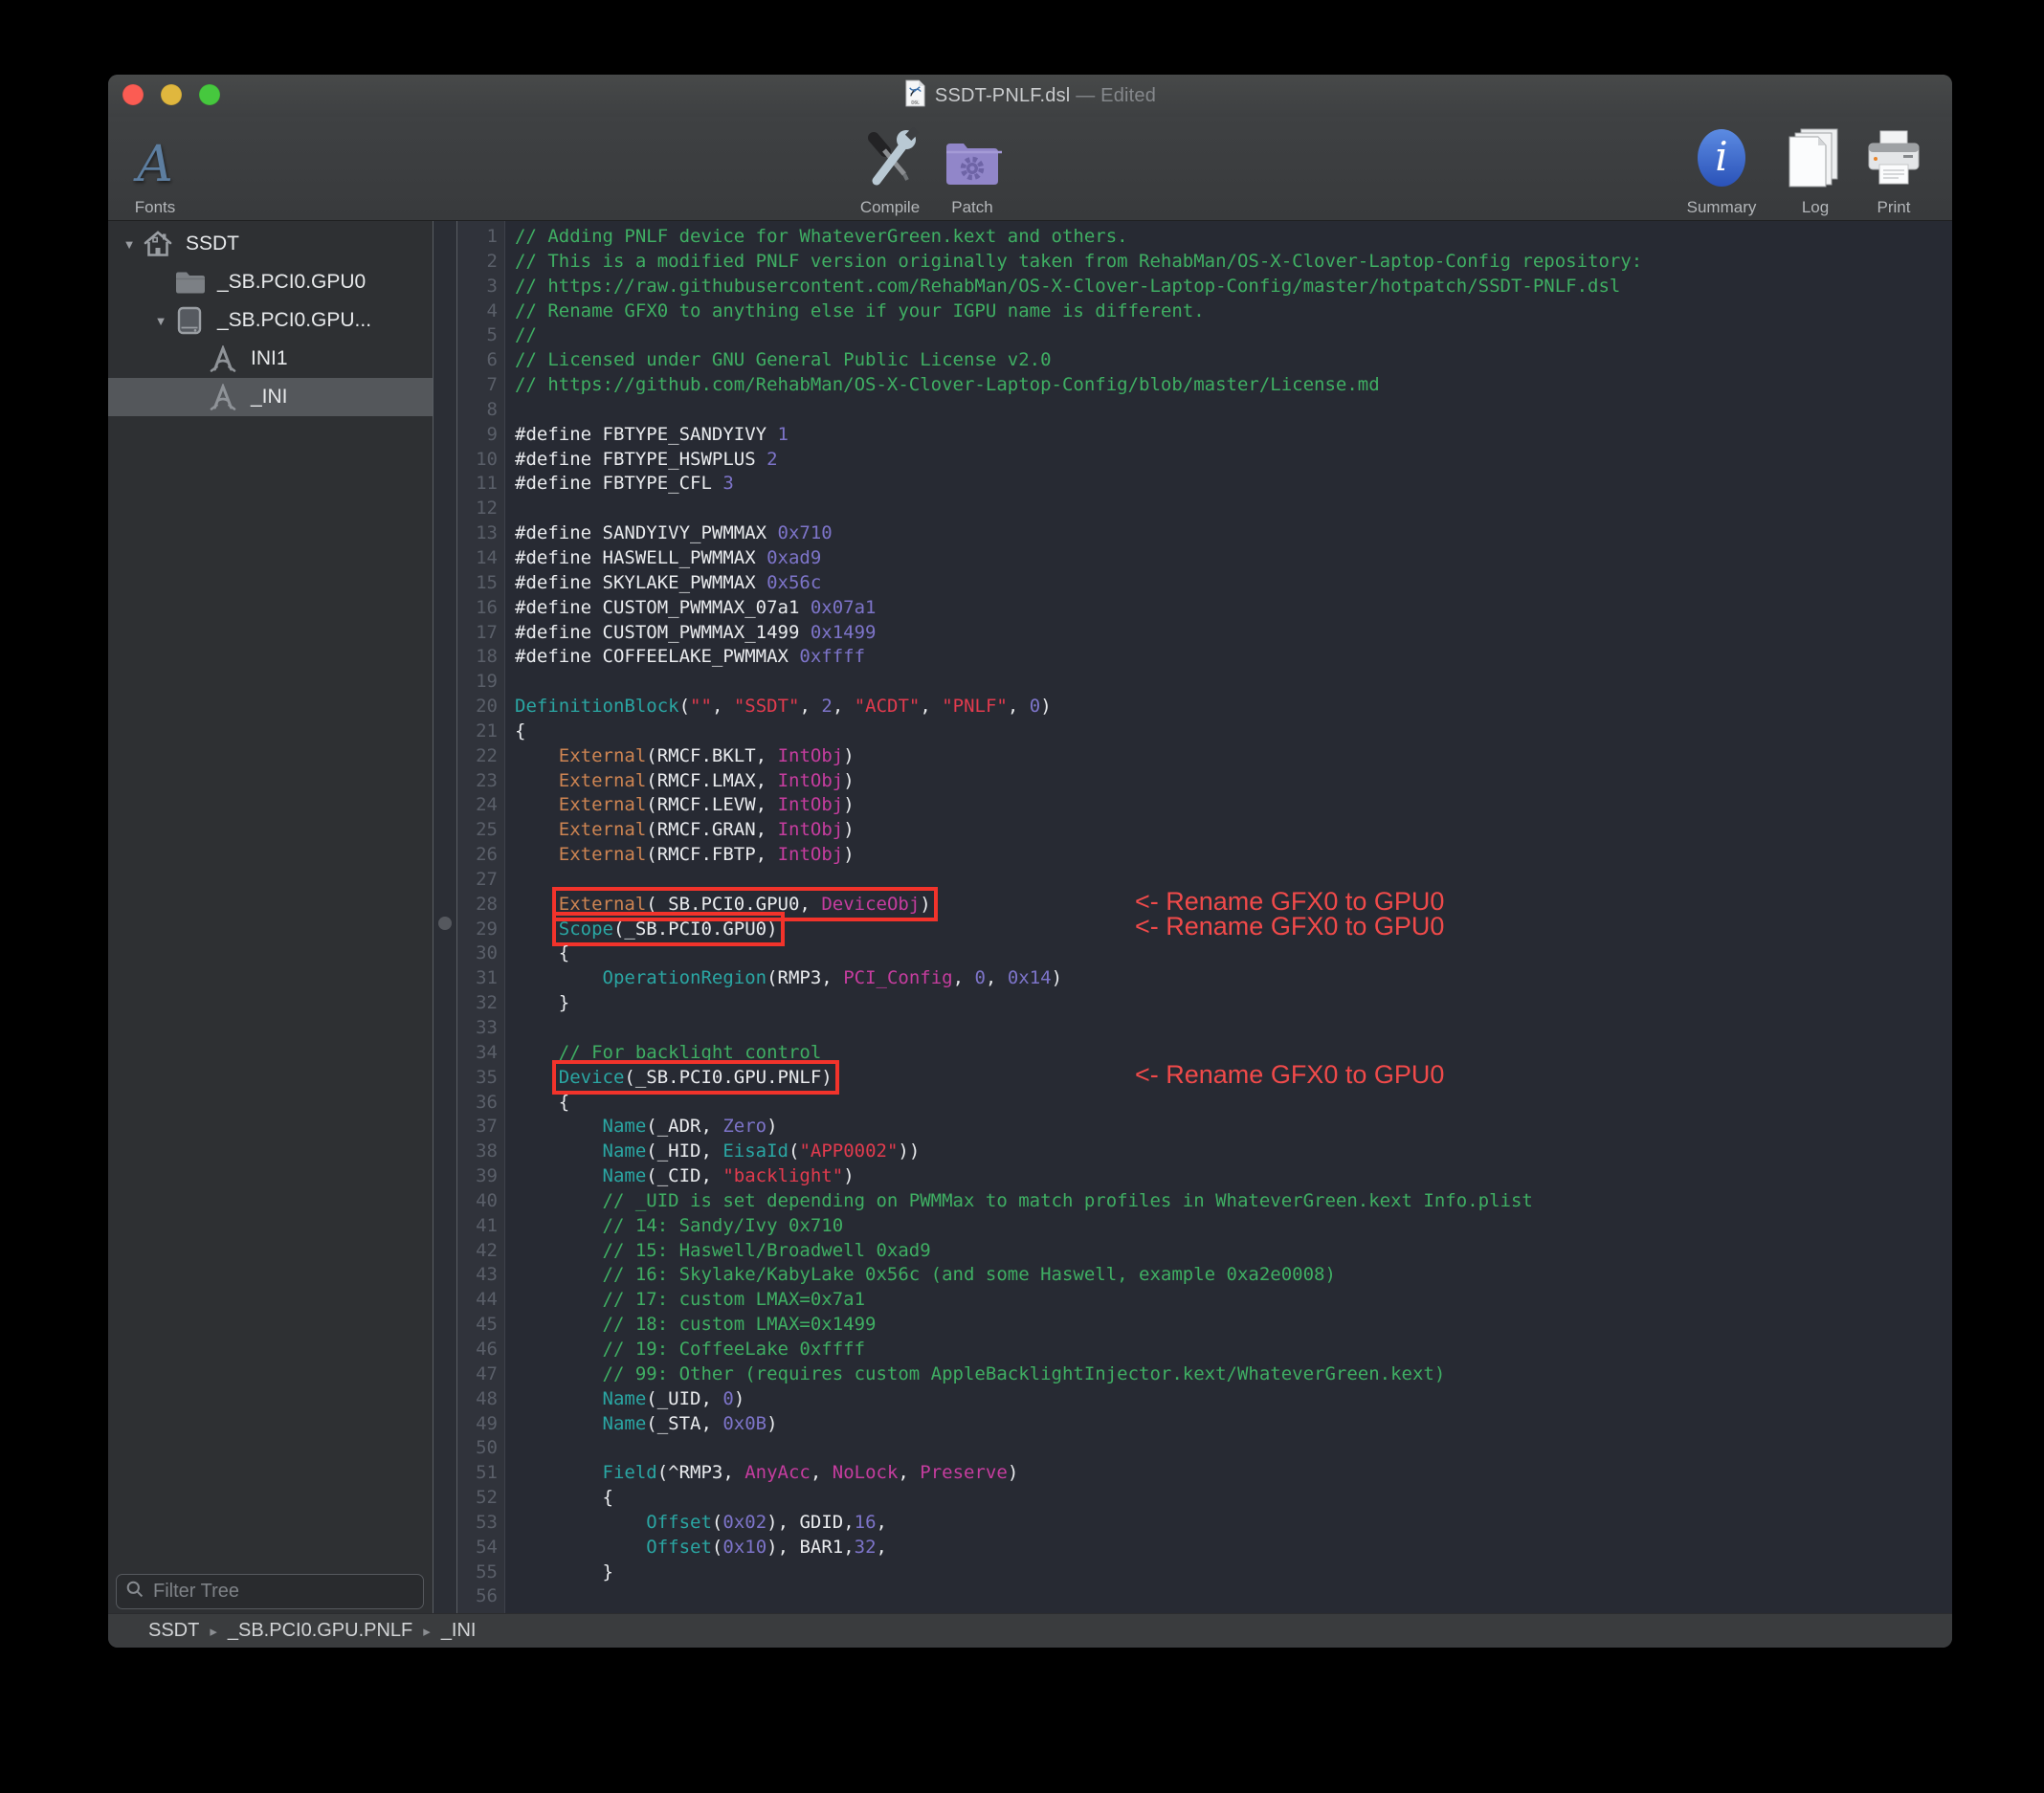 This screenshot has height=1793, width=2044. I want to click on code-line: #define FBTYPE_SANDYIVY 1, so click(652, 434).